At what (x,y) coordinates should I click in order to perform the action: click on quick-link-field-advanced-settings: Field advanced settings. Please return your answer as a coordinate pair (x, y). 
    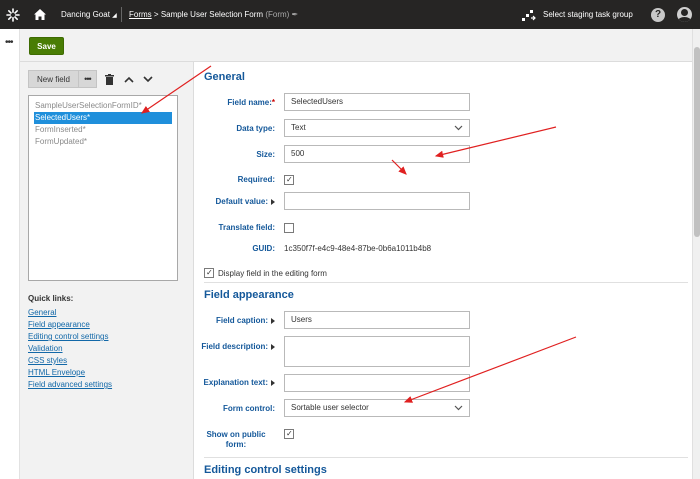
    Looking at the image, I should click on (70, 385).